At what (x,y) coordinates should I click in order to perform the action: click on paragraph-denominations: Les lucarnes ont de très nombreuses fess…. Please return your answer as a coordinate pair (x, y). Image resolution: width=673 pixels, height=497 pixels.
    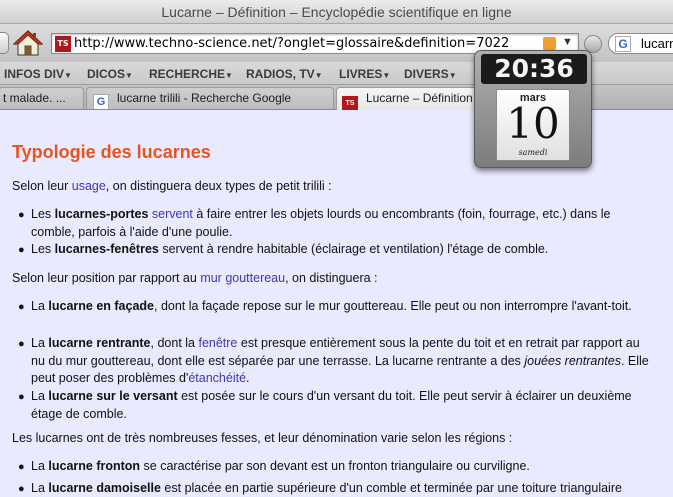
    Looking at the image, I should click on (262, 438).